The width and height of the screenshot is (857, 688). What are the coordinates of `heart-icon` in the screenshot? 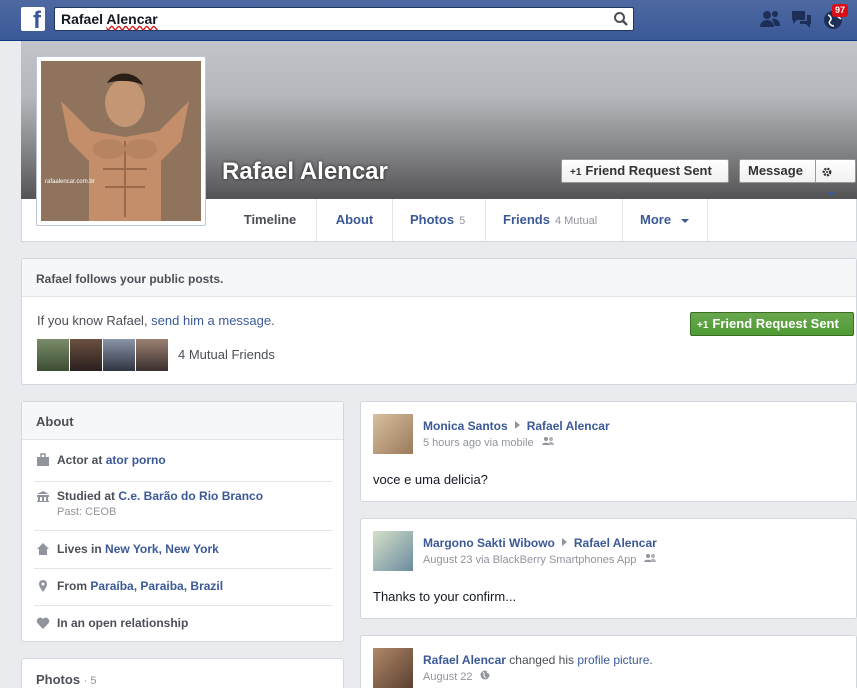 It's located at (43, 623).